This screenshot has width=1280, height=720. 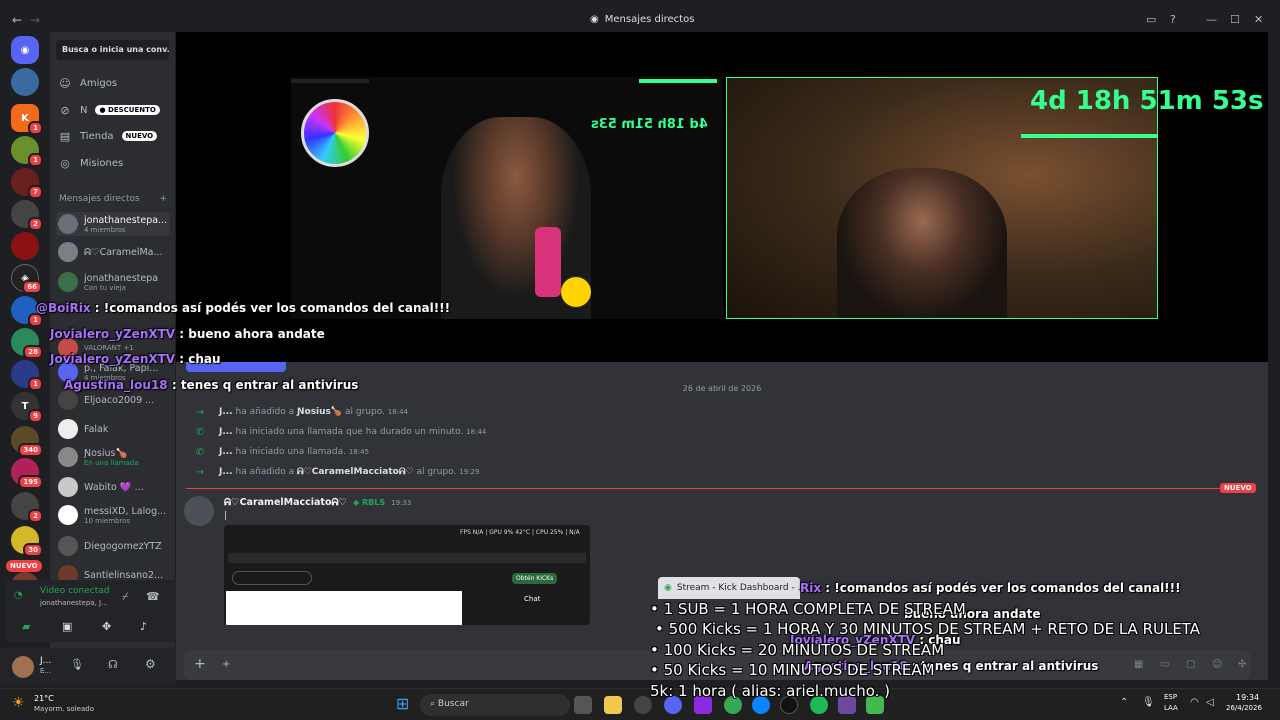 I want to click on windows-start-icon: ⊞, so click(x=402, y=703).